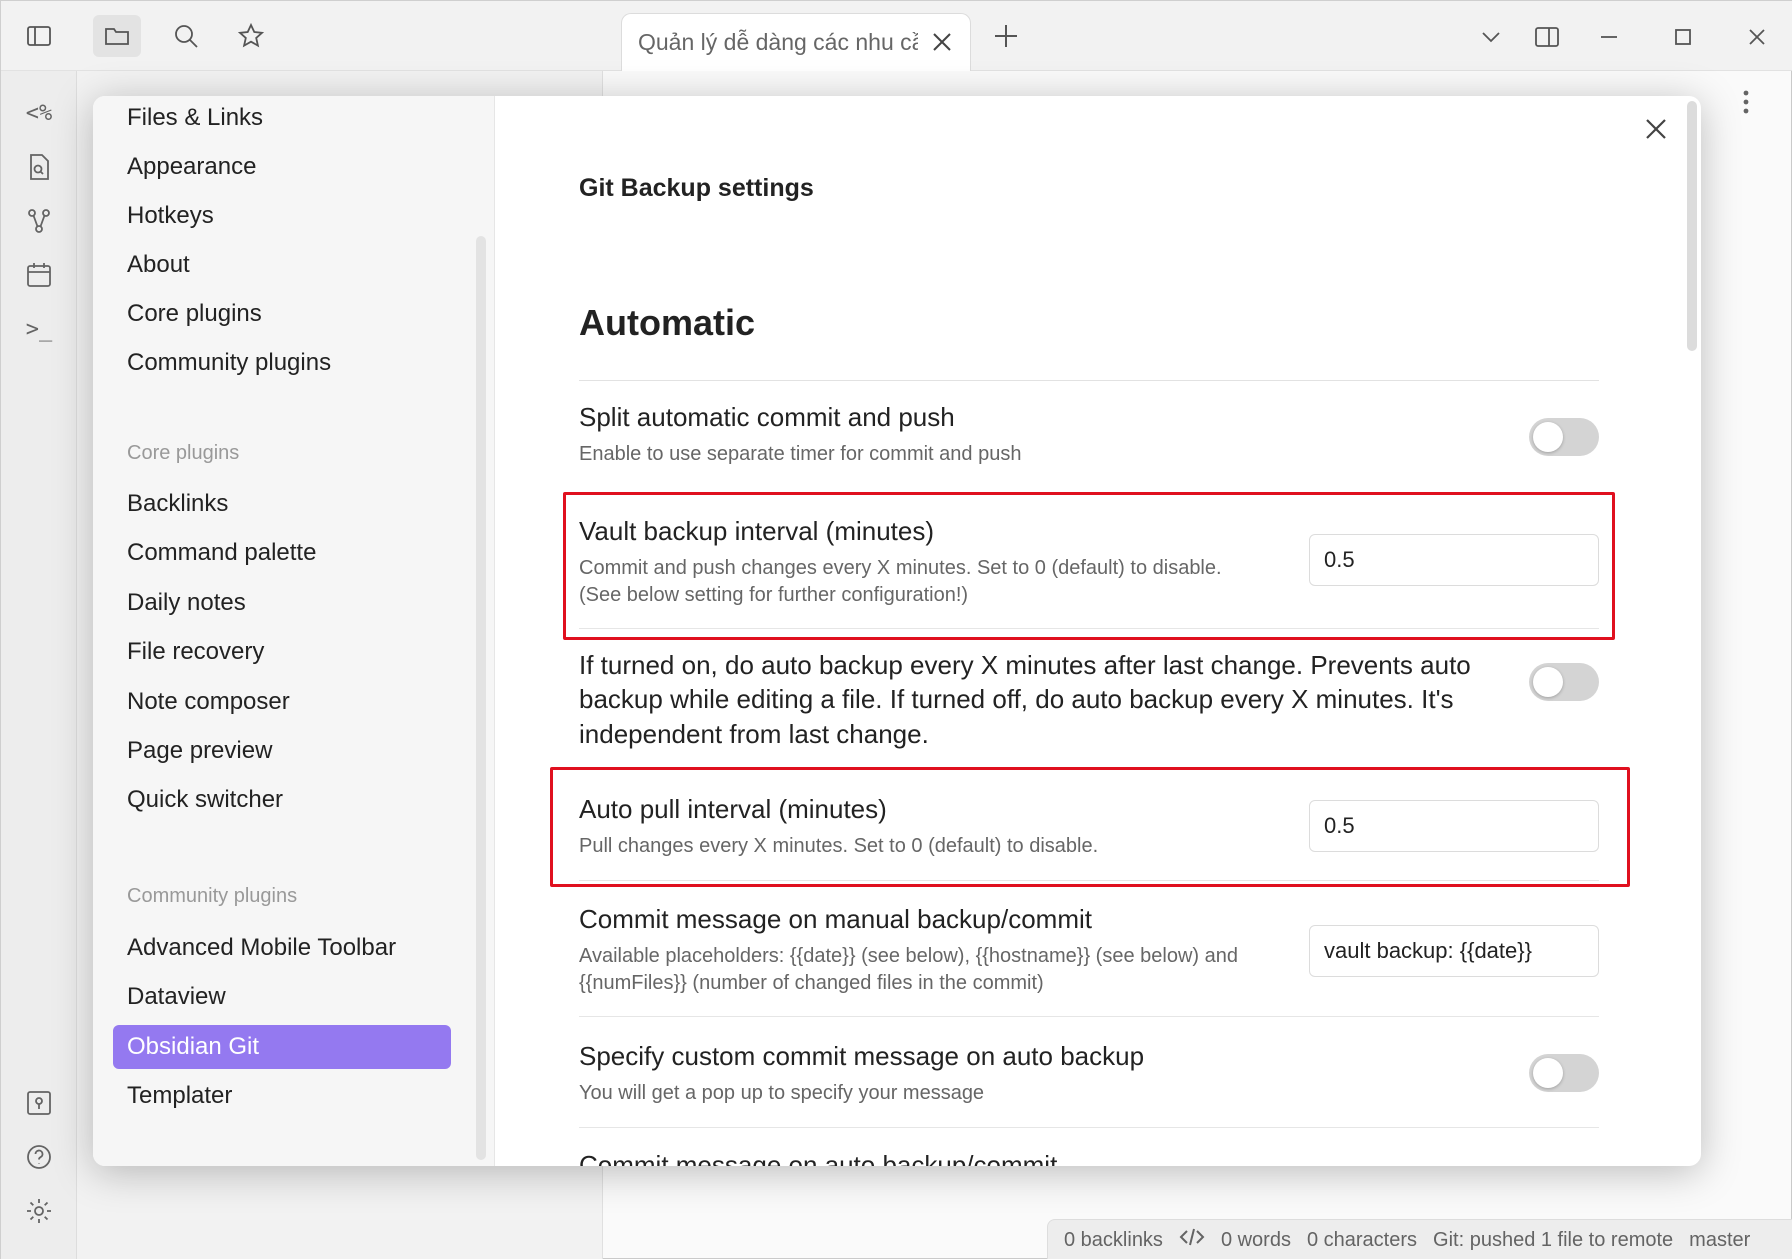 Image resolution: width=1792 pixels, height=1259 pixels. Describe the element at coordinates (667, 322) in the screenshot. I see `section-heading-automatic: Automatic` at that location.